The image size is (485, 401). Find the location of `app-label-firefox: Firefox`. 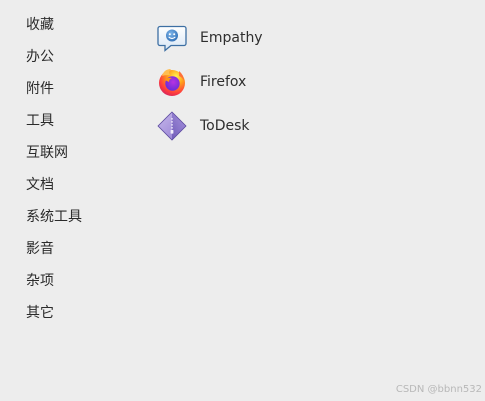

app-label-firefox: Firefox is located at coordinates (223, 82).